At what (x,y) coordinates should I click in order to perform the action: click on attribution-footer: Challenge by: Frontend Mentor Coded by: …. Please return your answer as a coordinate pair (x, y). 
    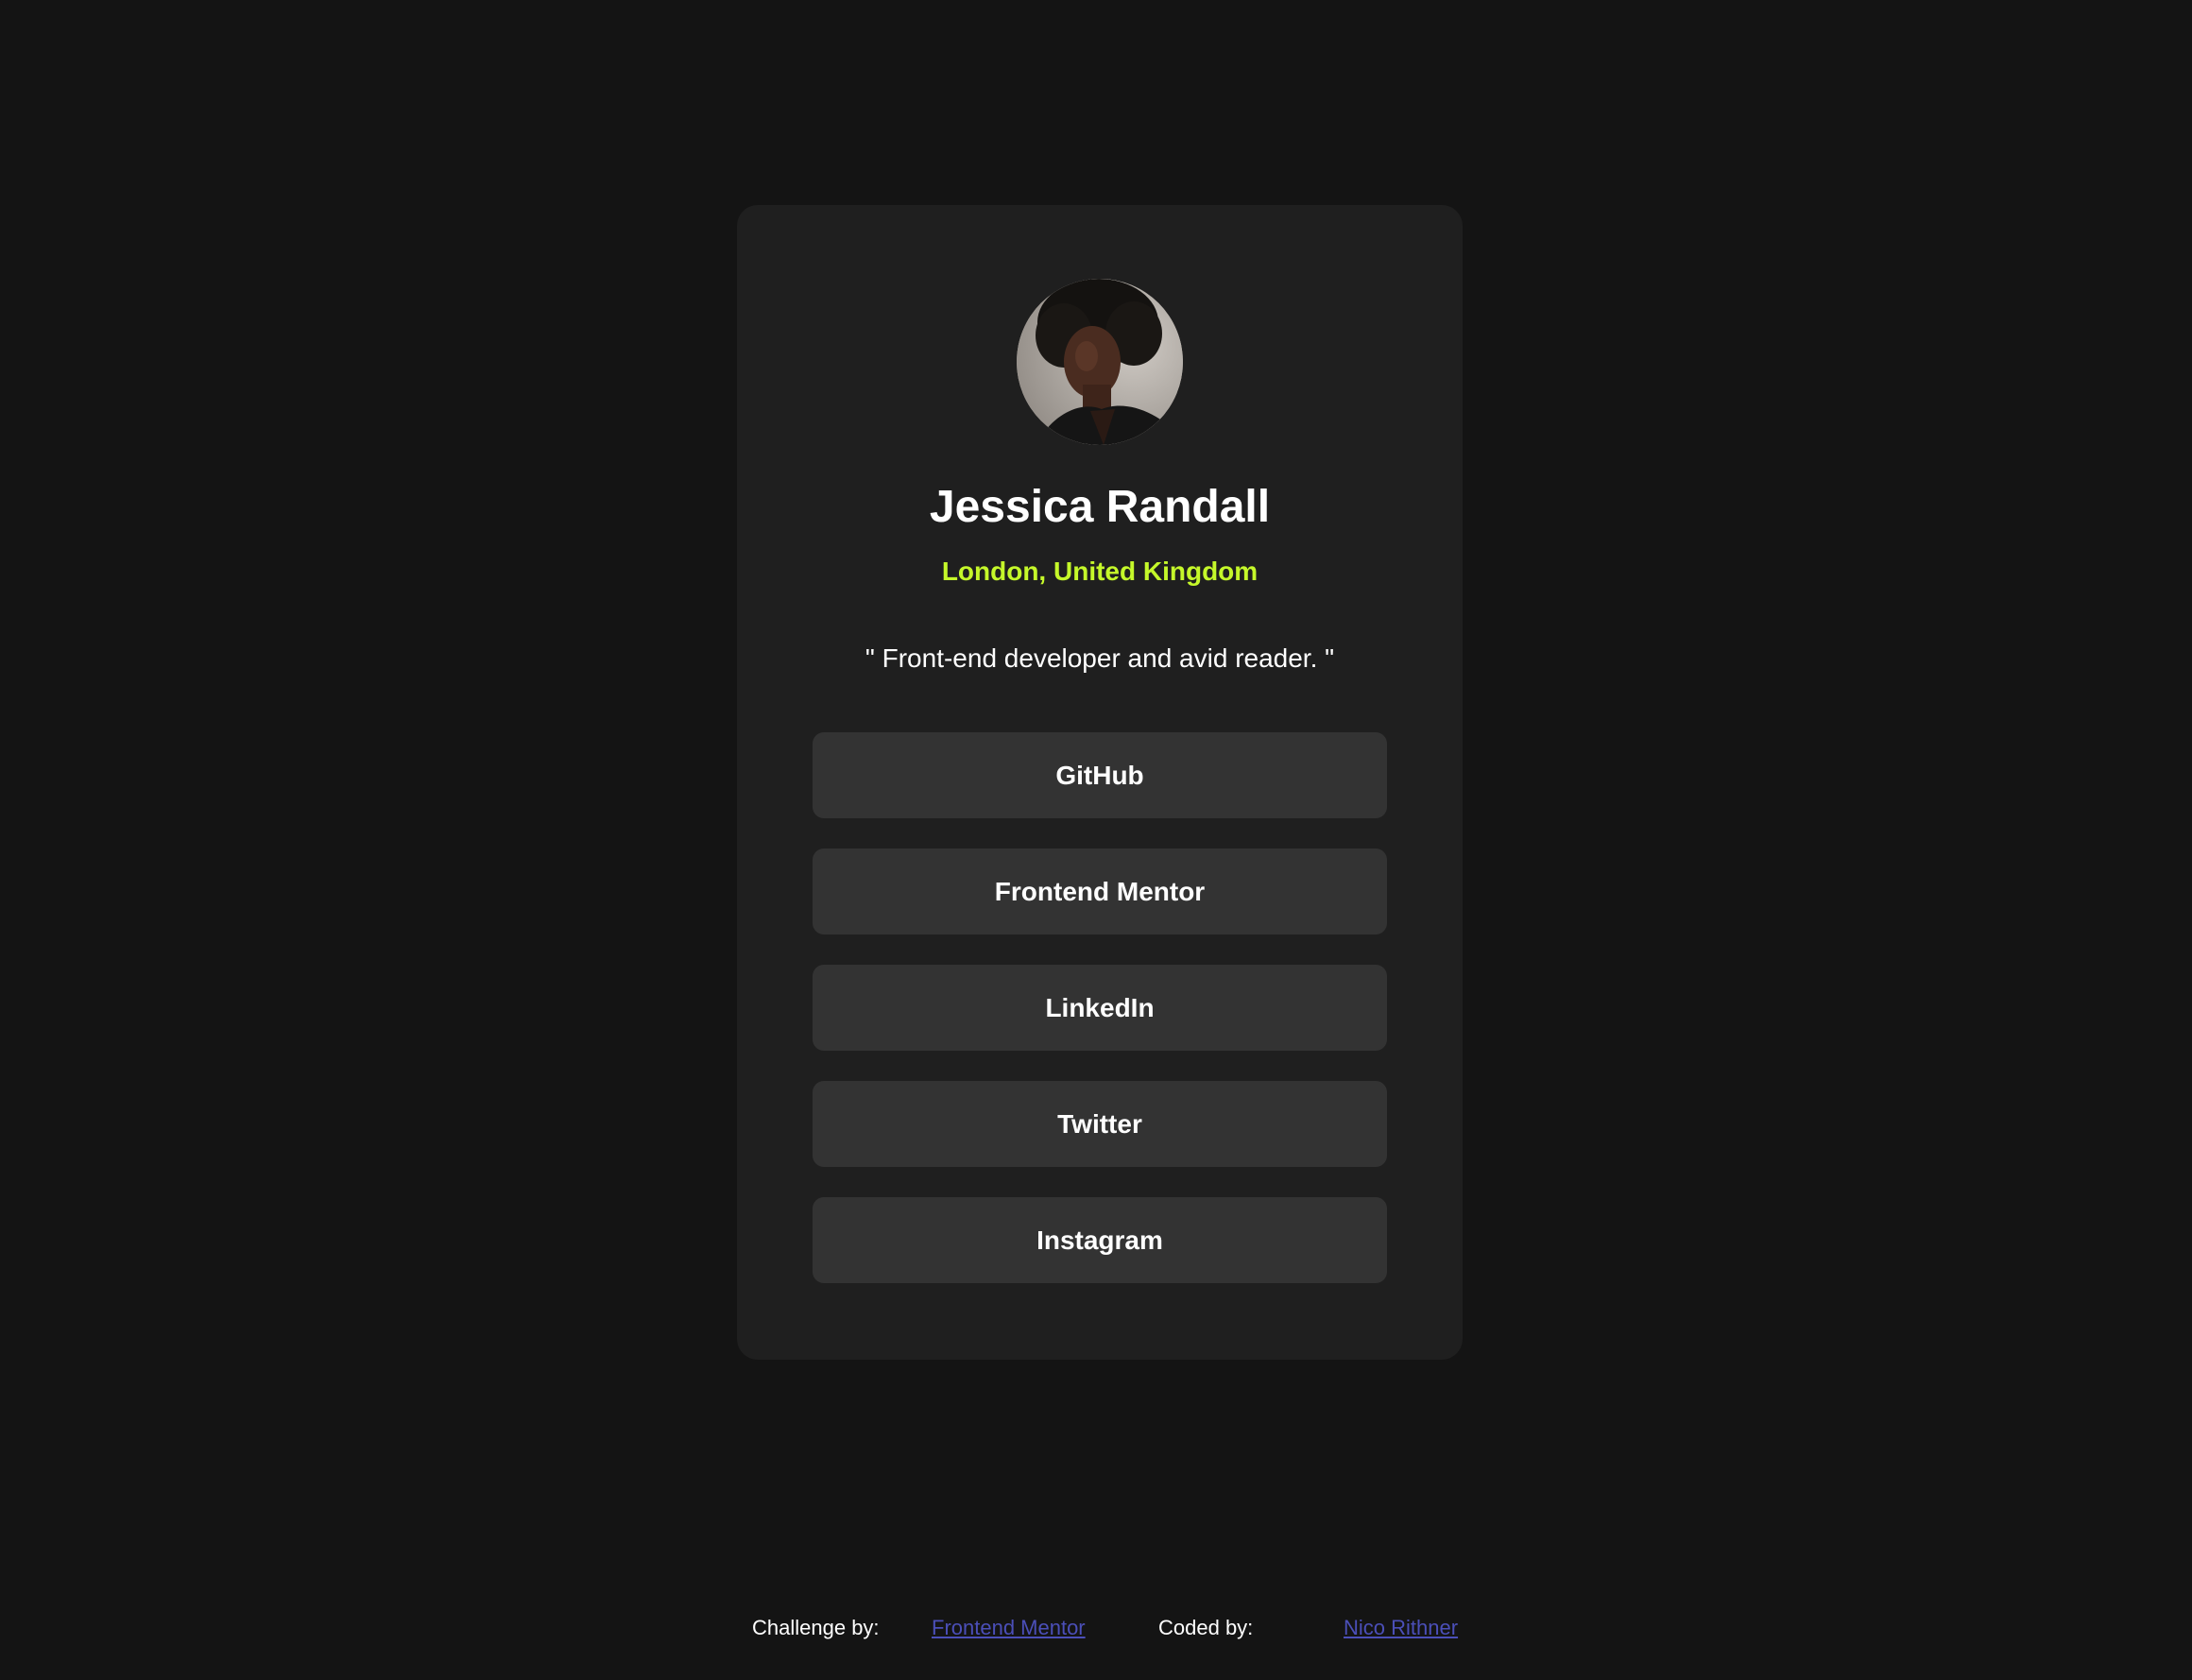
    Looking at the image, I should click on (1096, 1628).